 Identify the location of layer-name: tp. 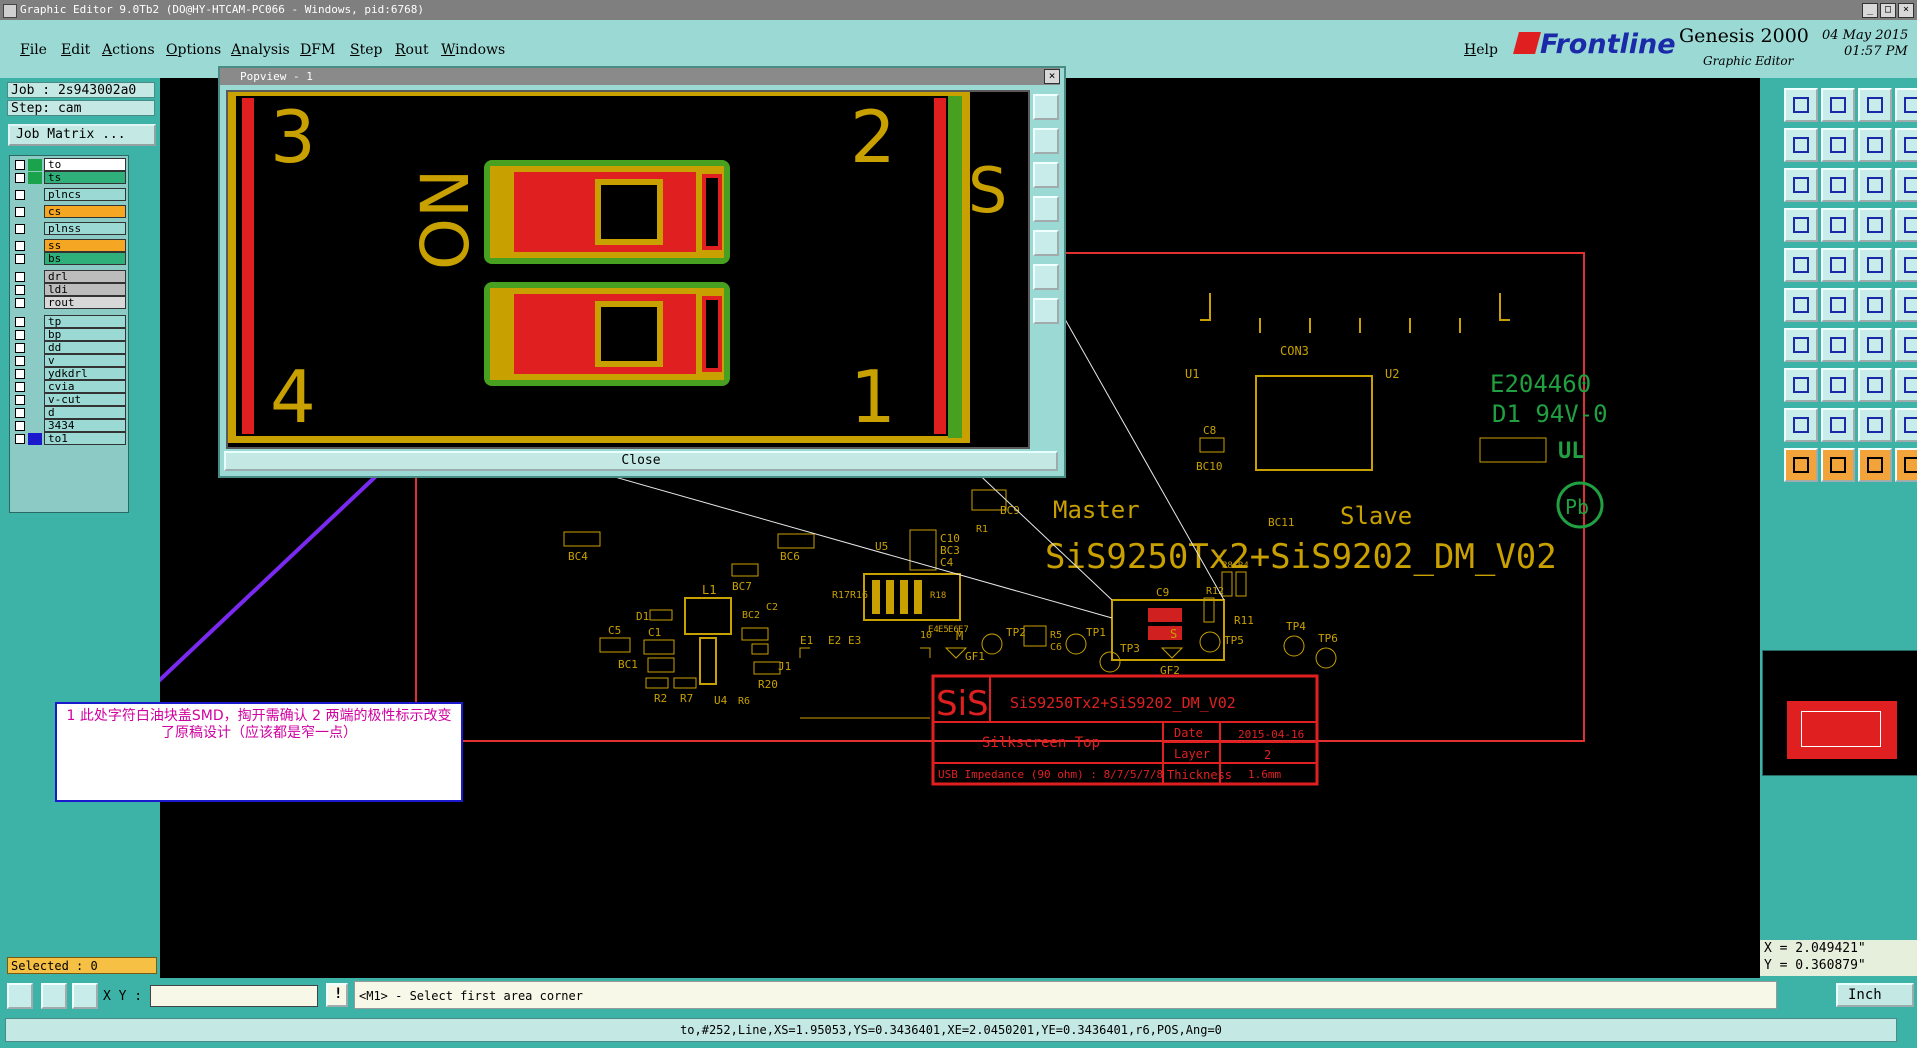
(85, 321).